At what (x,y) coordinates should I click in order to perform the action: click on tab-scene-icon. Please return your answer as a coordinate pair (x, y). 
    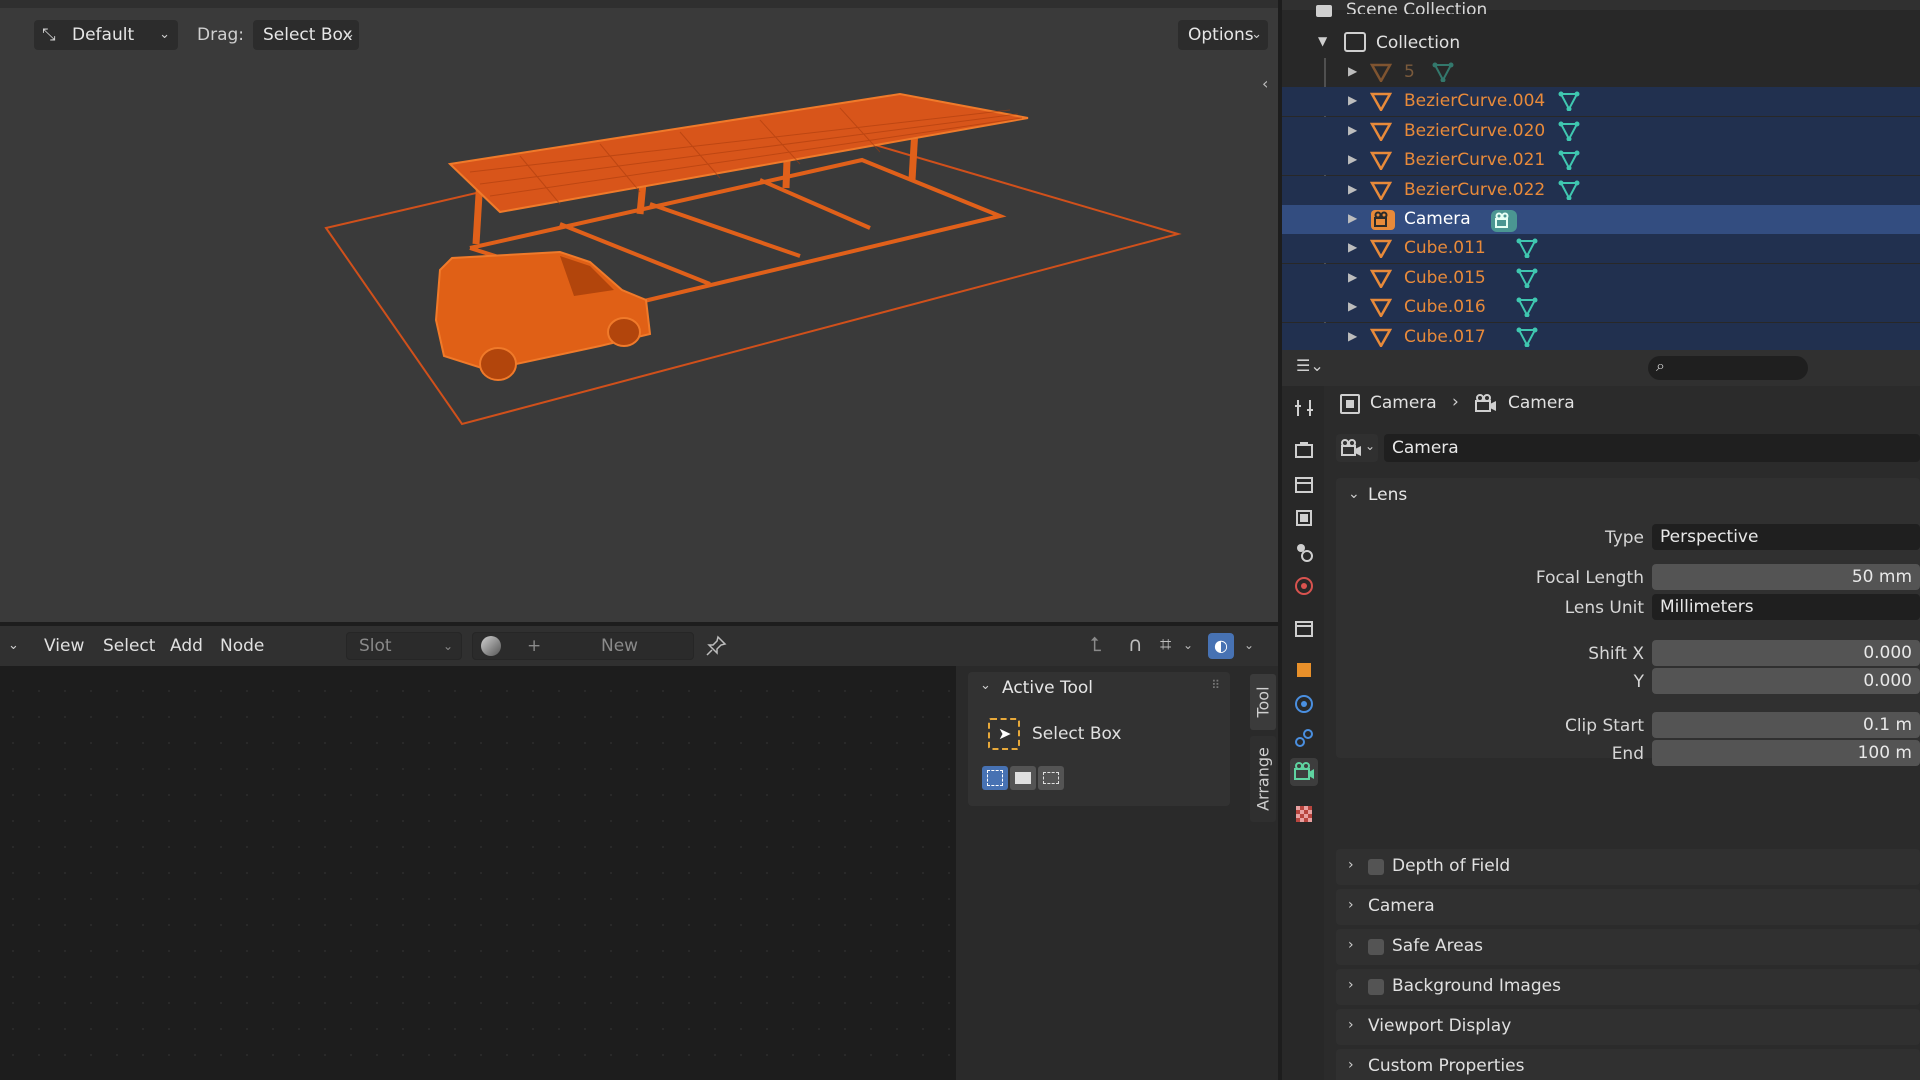
    Looking at the image, I should click on (1304, 552).